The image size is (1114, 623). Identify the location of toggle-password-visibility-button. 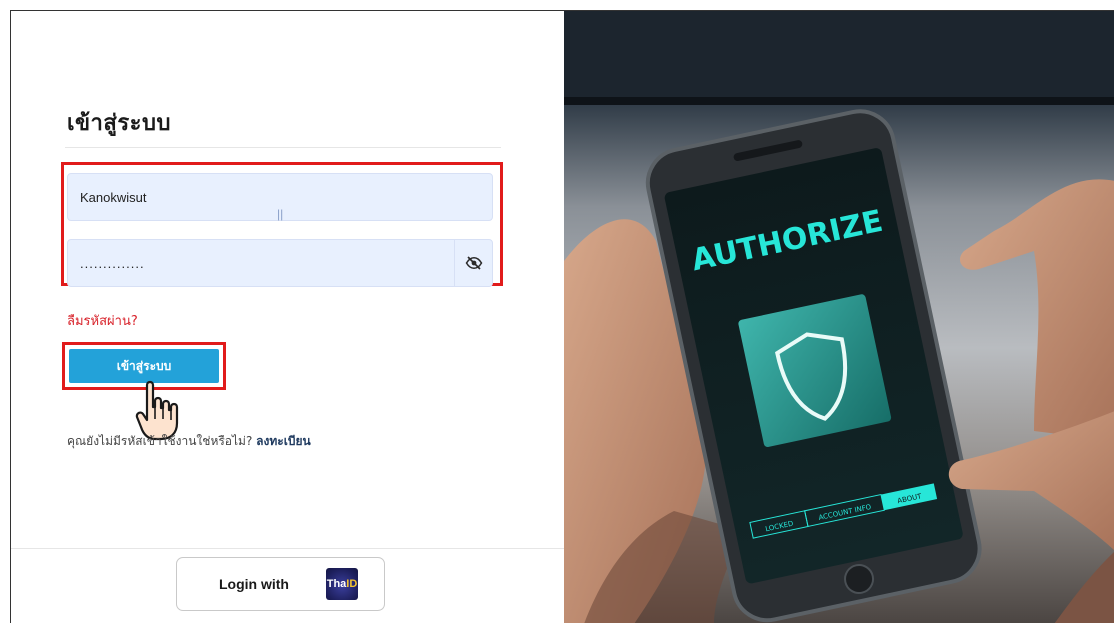
(473, 263).